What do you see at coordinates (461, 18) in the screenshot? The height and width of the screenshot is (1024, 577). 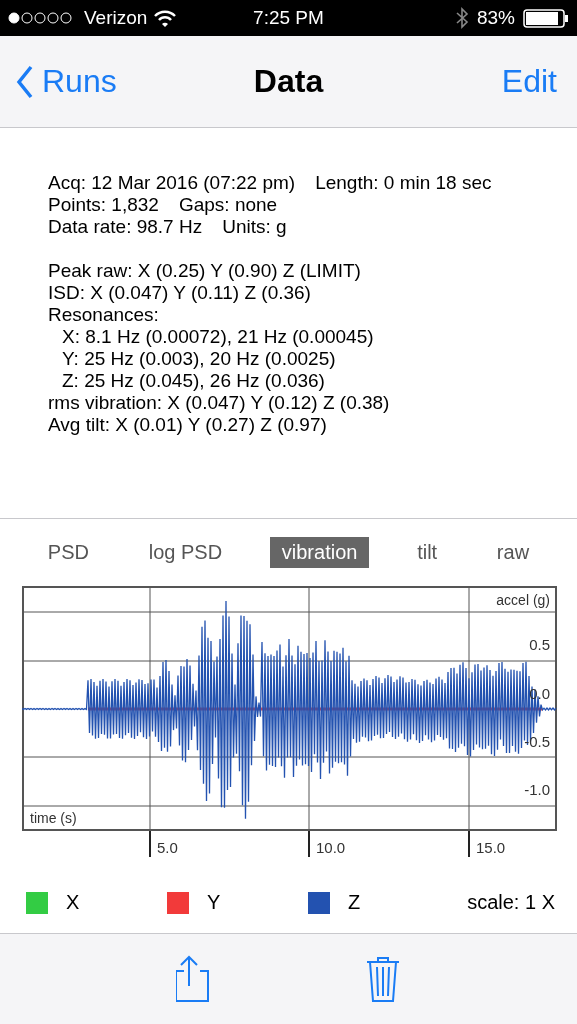 I see `bluetooth-icon` at bounding box center [461, 18].